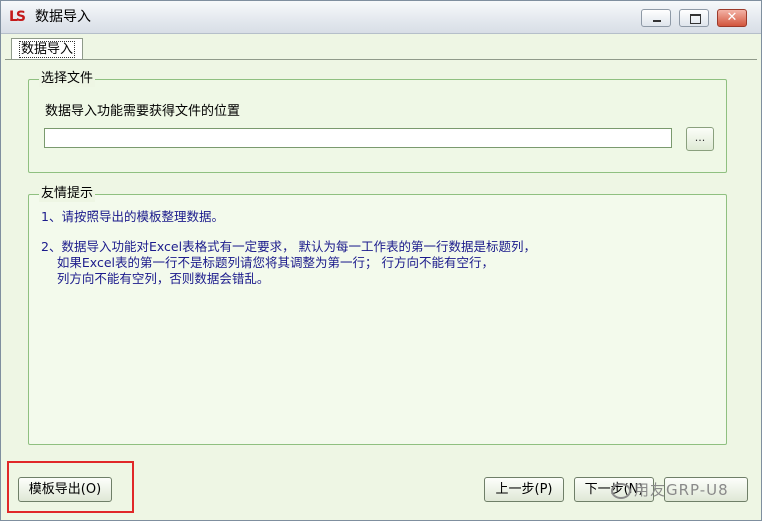 This screenshot has width=764, height=523. What do you see at coordinates (381, 17) in the screenshot?
I see `title-bar: LS 数据导入 ✕` at bounding box center [381, 17].